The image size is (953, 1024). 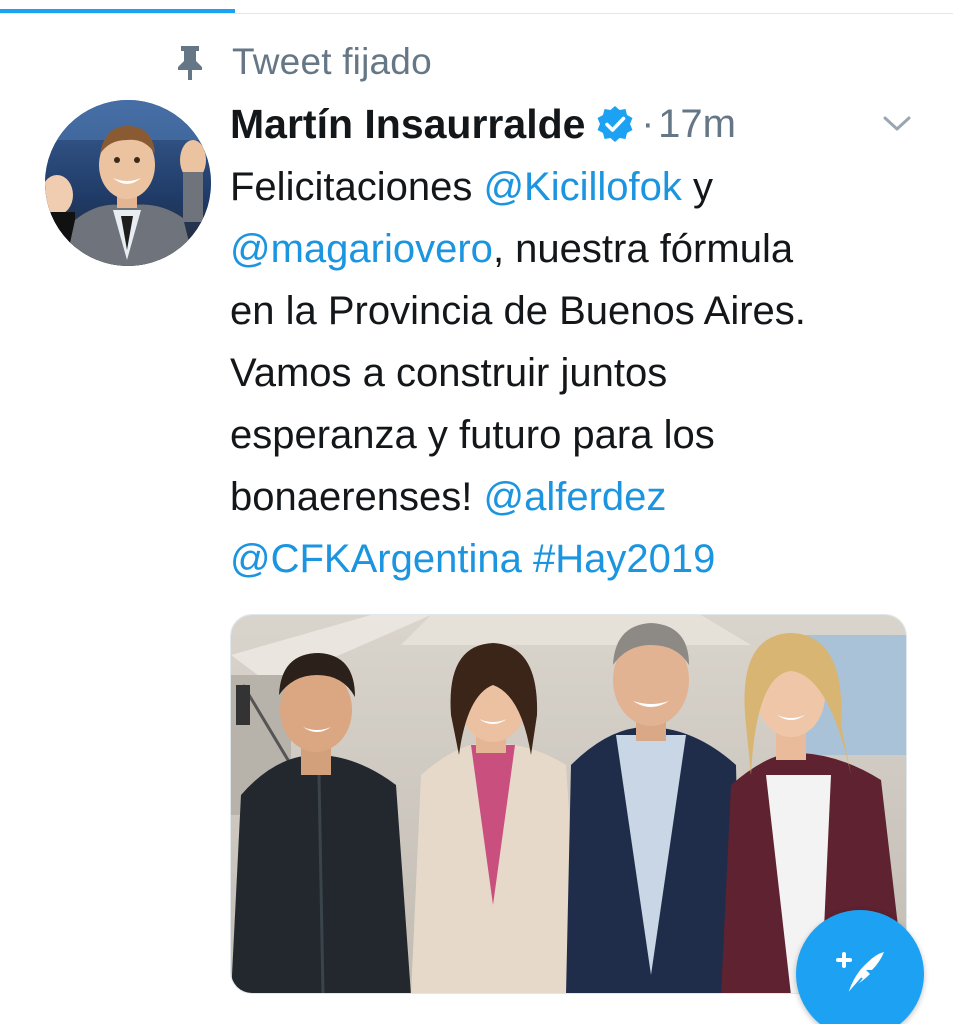 I want to click on mention-link: @magariovero, so click(x=361, y=249).